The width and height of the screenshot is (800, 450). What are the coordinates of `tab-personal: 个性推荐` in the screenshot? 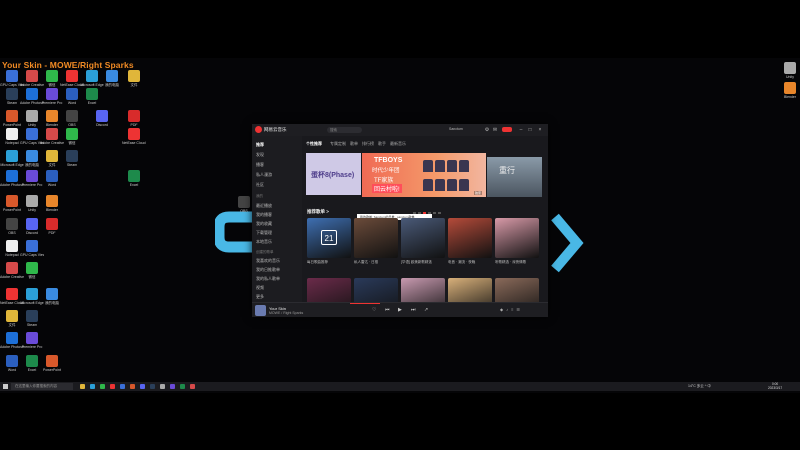 It's located at (314, 144).